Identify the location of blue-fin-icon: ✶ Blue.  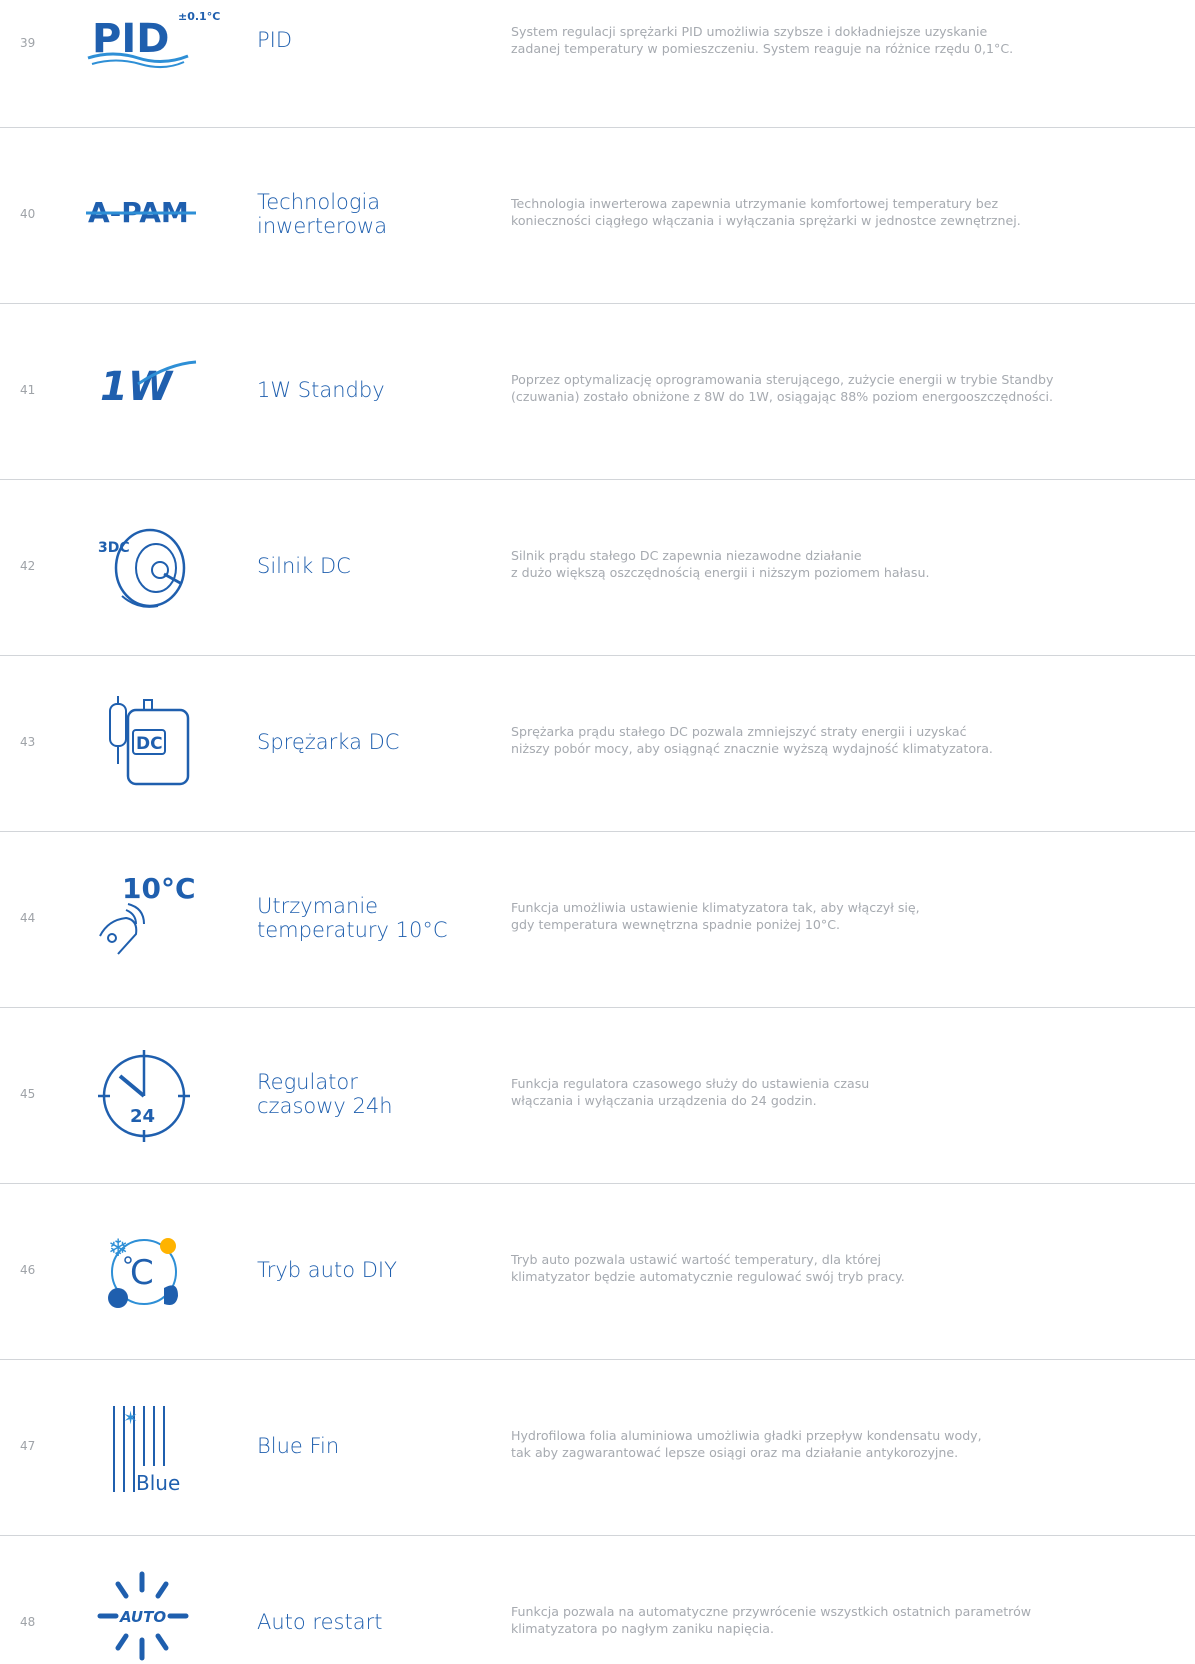
(138, 1447).